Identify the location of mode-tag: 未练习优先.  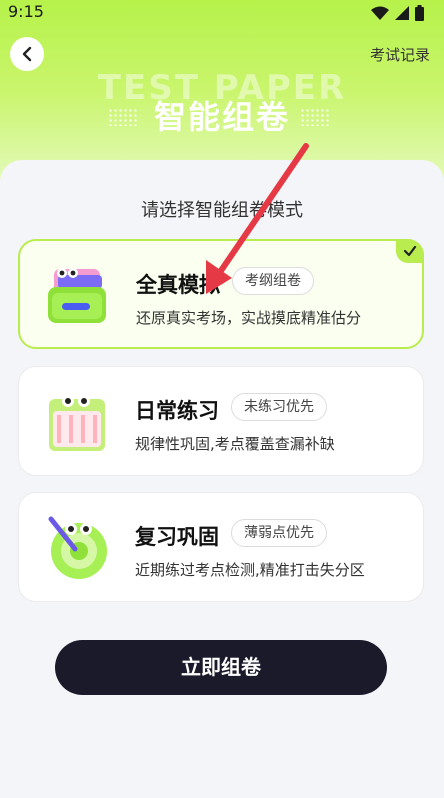
(279, 407).